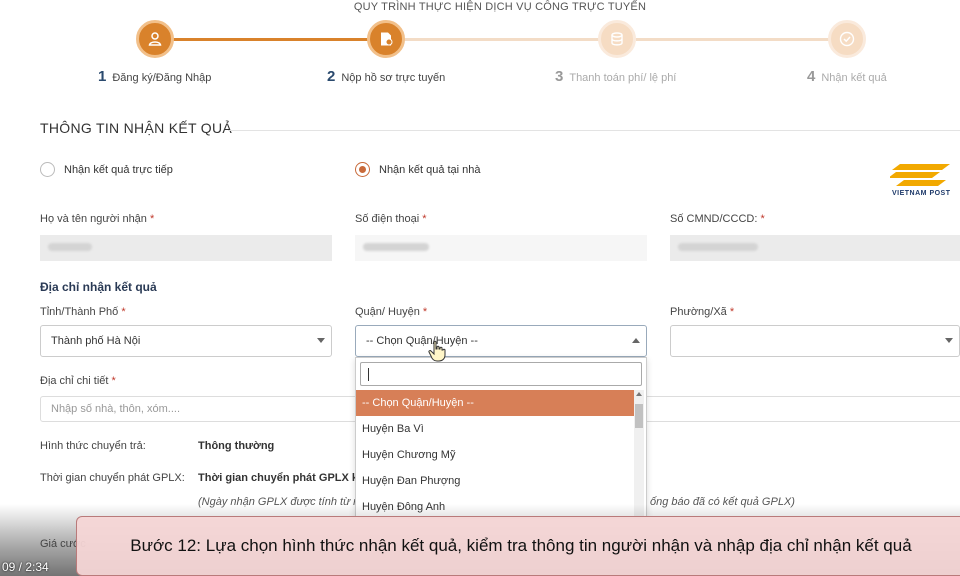 The image size is (960, 576). I want to click on district-option: -- Chọn Quận/Huyện --, so click(495, 403).